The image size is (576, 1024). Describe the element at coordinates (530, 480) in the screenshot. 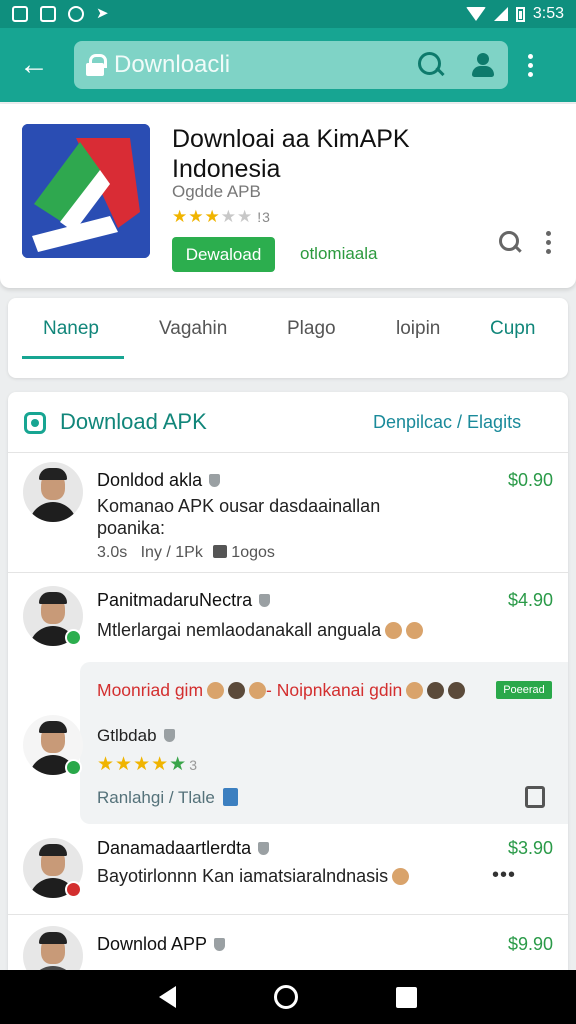

I see `item-price: $0.90` at that location.